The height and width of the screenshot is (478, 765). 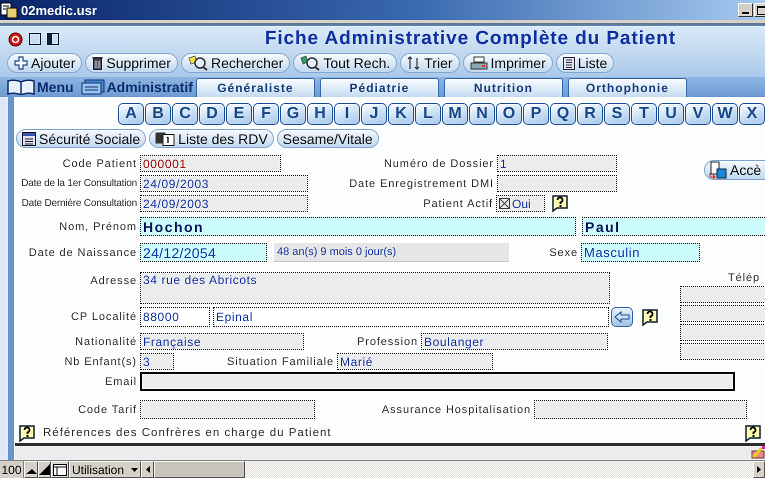 I want to click on field-label: CP Localité, so click(x=104, y=317).